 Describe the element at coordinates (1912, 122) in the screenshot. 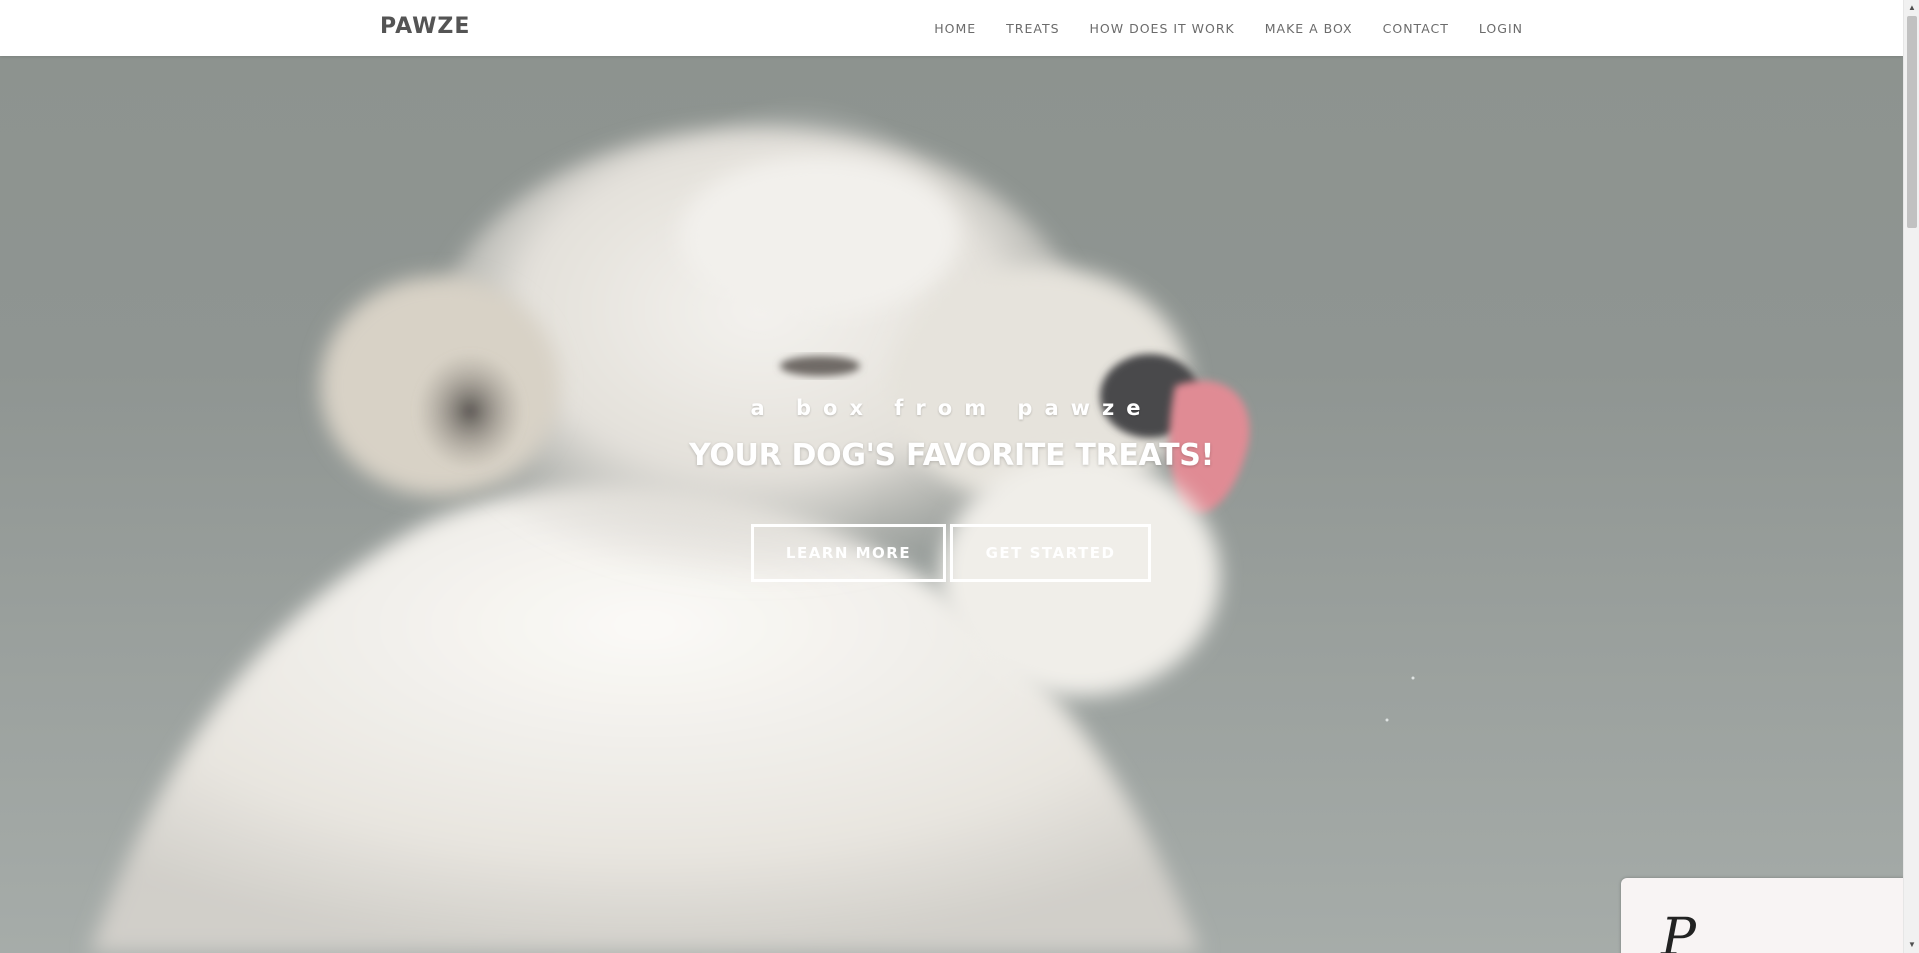

I see `scroll-thumb` at that location.